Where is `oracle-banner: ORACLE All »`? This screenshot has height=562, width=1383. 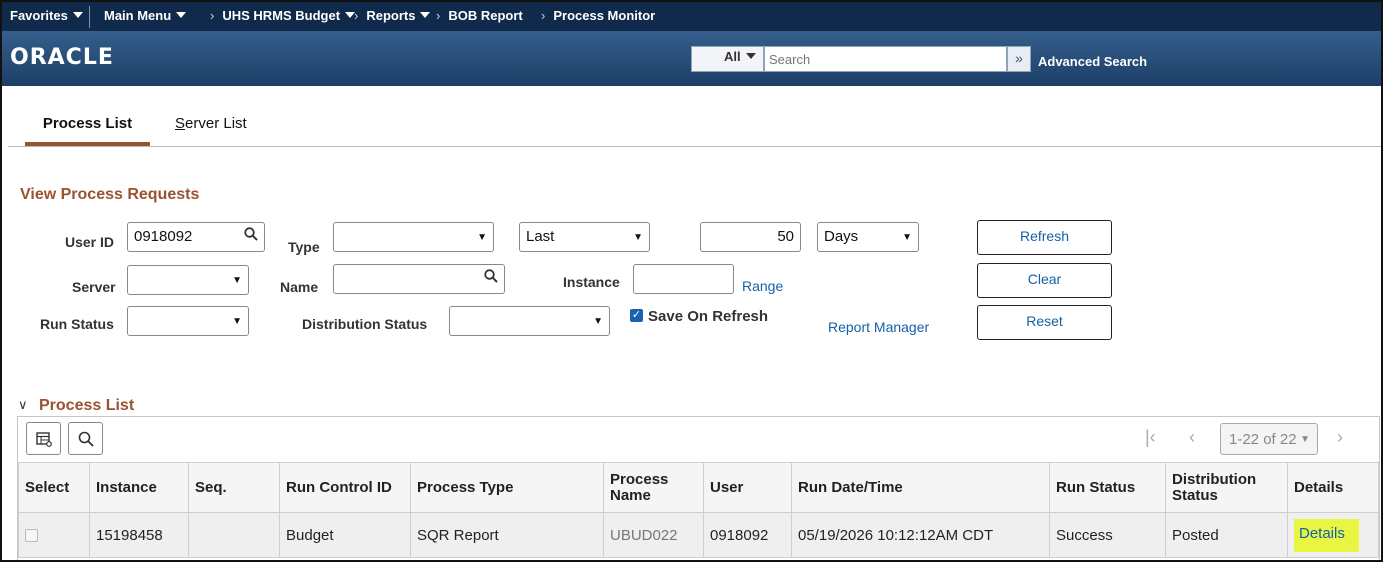 oracle-banner: ORACLE All » is located at coordinates (691, 58).